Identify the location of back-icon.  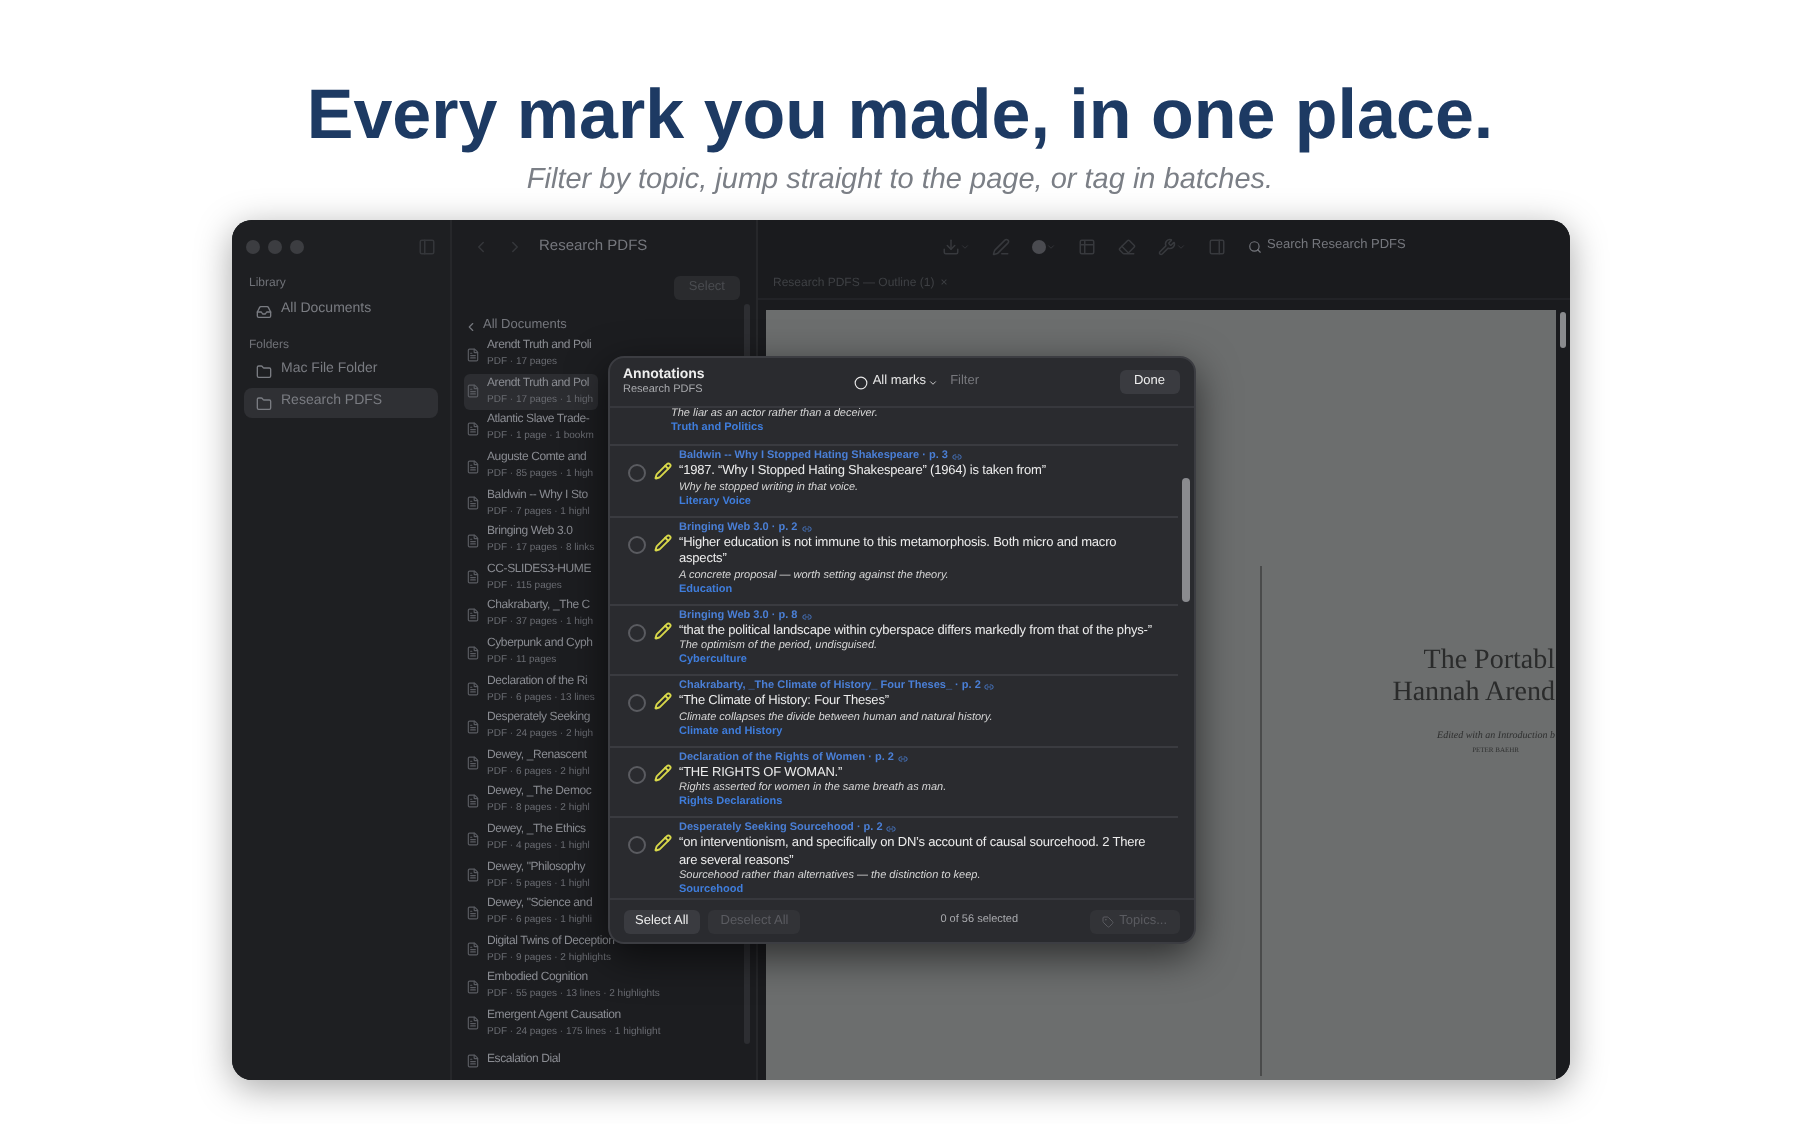
(470, 326).